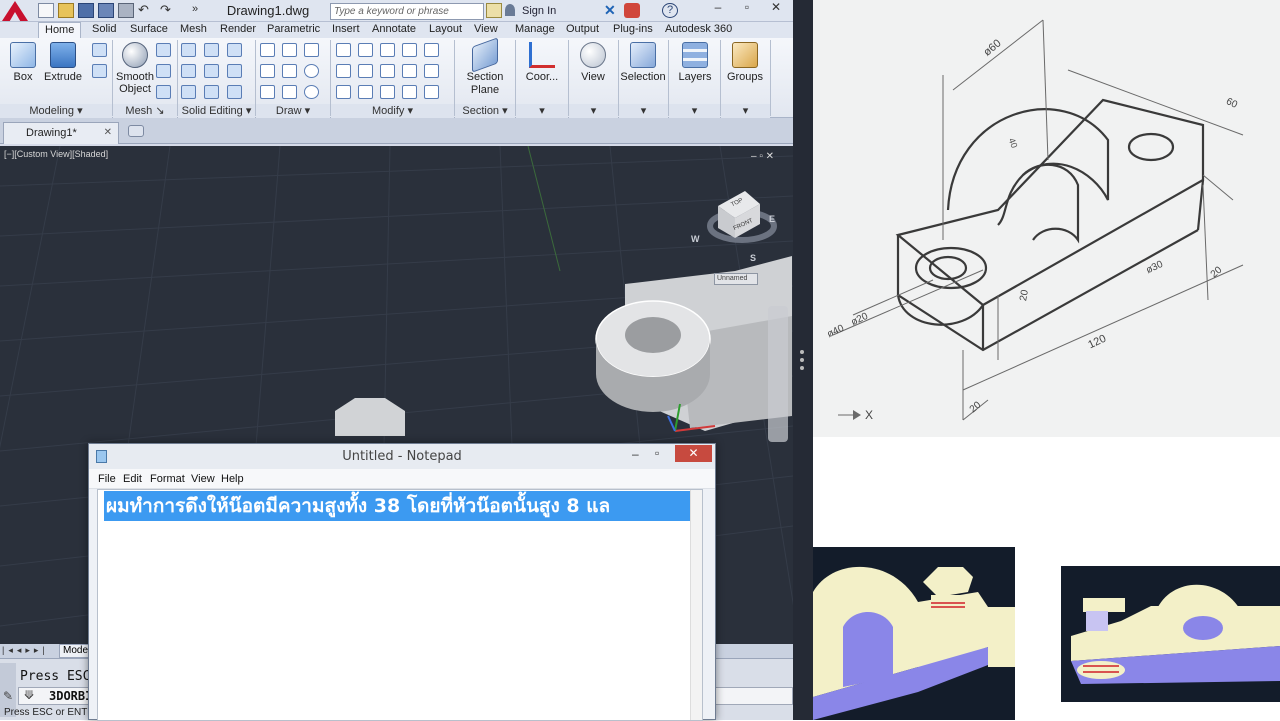  I want to click on union-icon, so click(188, 50).